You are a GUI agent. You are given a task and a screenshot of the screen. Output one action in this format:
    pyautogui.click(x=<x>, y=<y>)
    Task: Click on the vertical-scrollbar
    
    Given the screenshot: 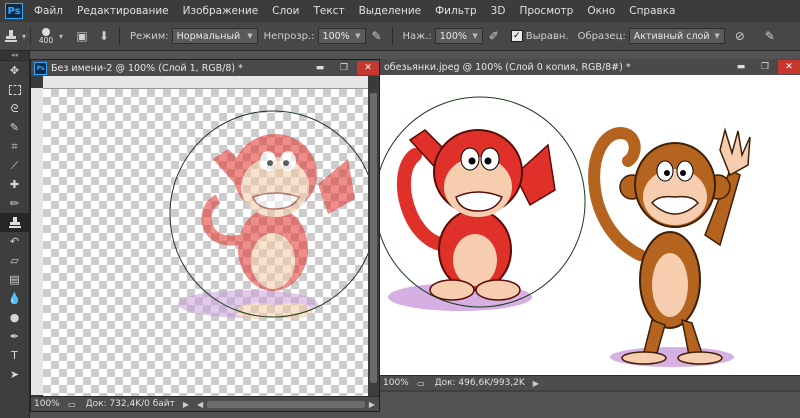 What is the action you would take?
    pyautogui.click(x=373, y=242)
    